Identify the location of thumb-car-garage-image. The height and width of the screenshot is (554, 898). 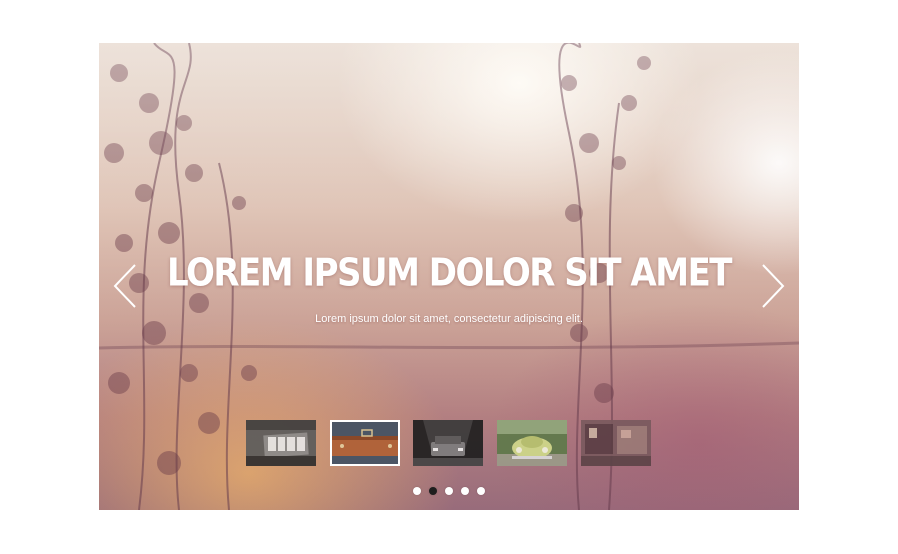
(448, 443).